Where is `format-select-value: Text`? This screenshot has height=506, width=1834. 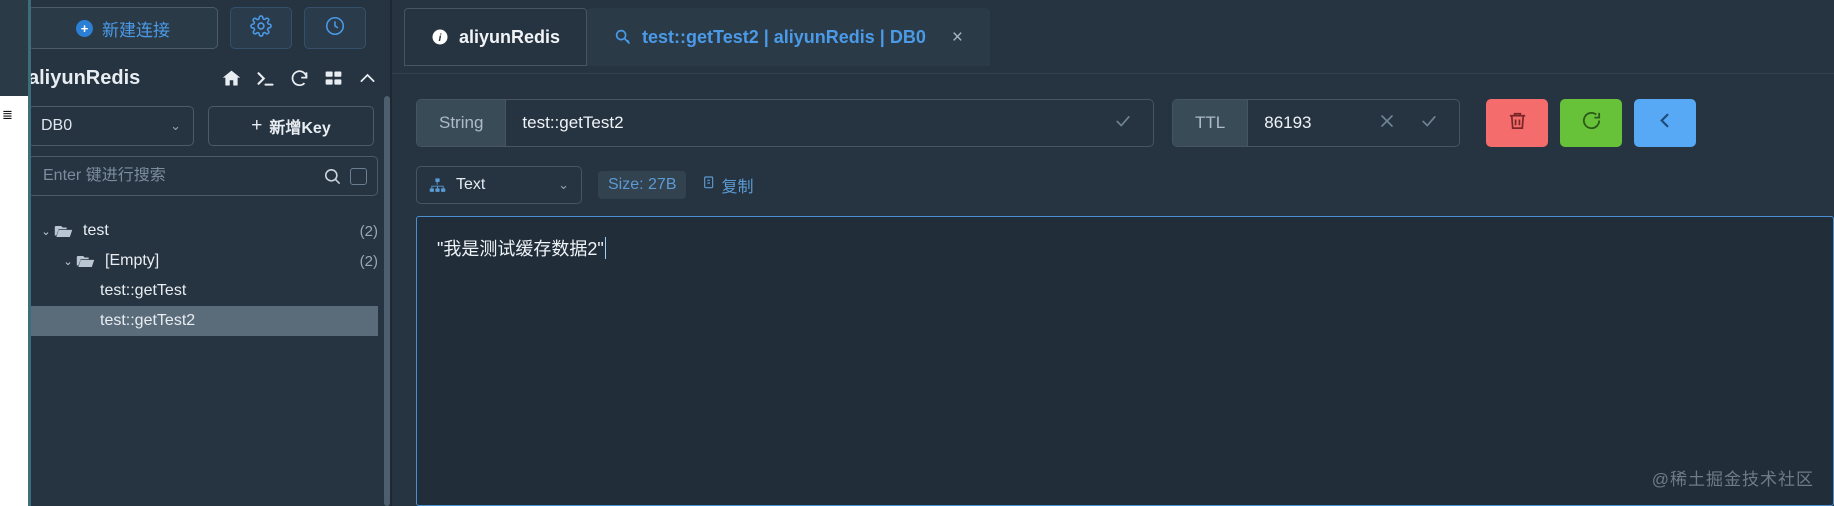
format-select-value: Text is located at coordinates (471, 184).